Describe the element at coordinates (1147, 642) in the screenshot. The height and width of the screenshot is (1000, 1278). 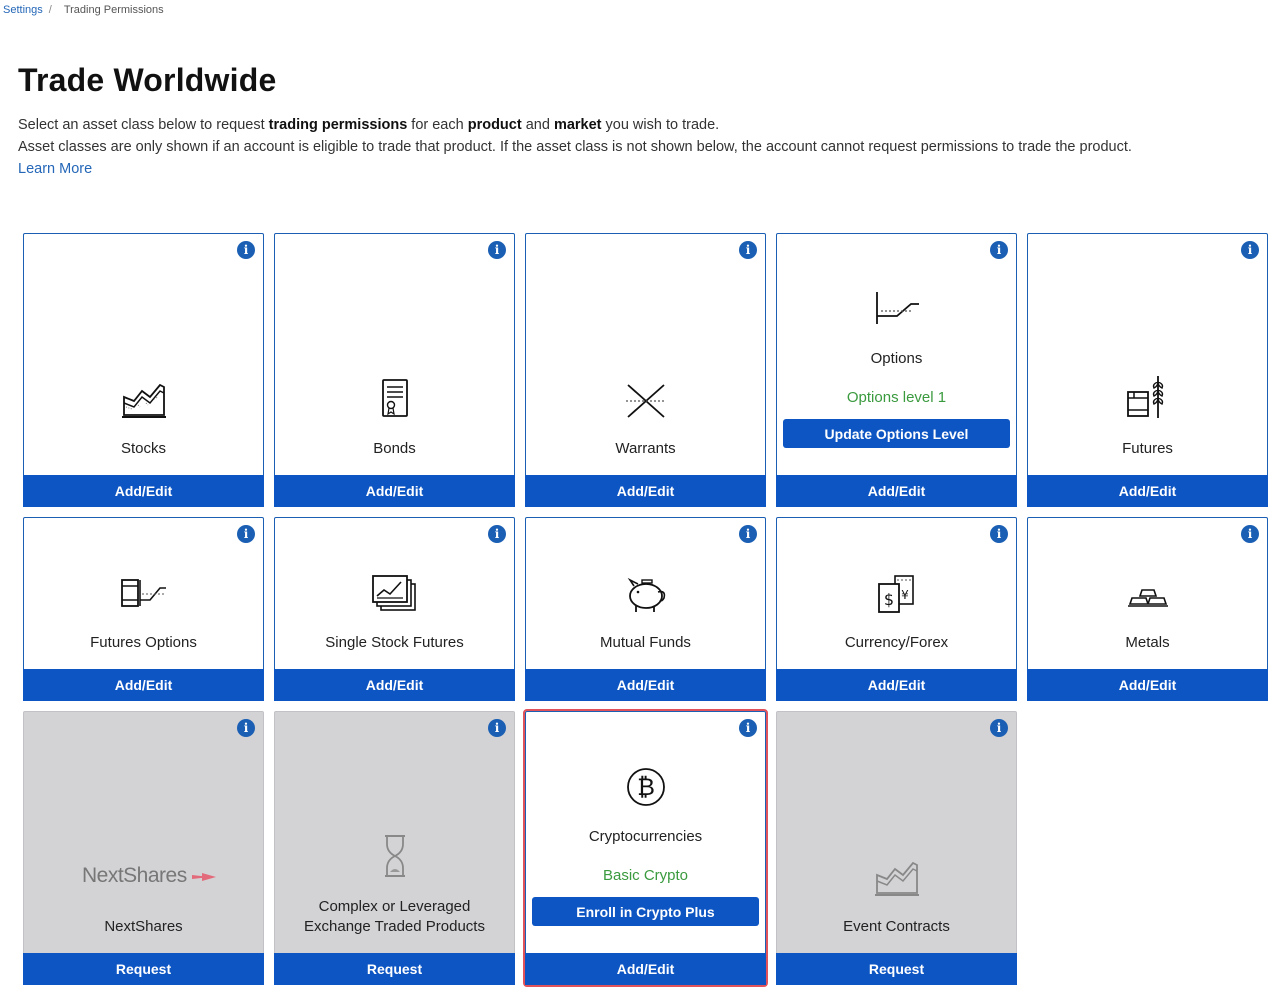
I see `card-label: Metals` at that location.